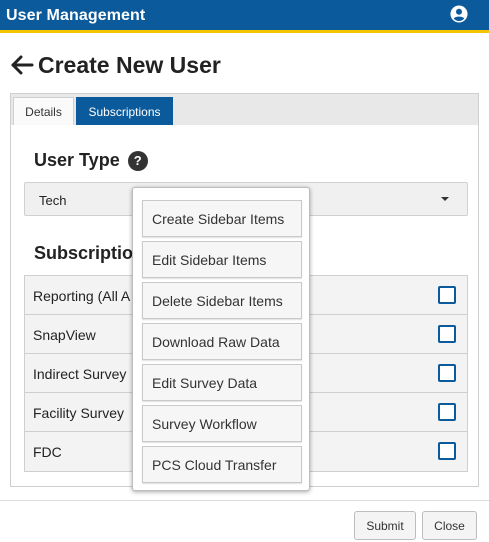 This screenshot has width=489, height=542. What do you see at coordinates (22, 65) in the screenshot?
I see `arrow-left-icon` at bounding box center [22, 65].